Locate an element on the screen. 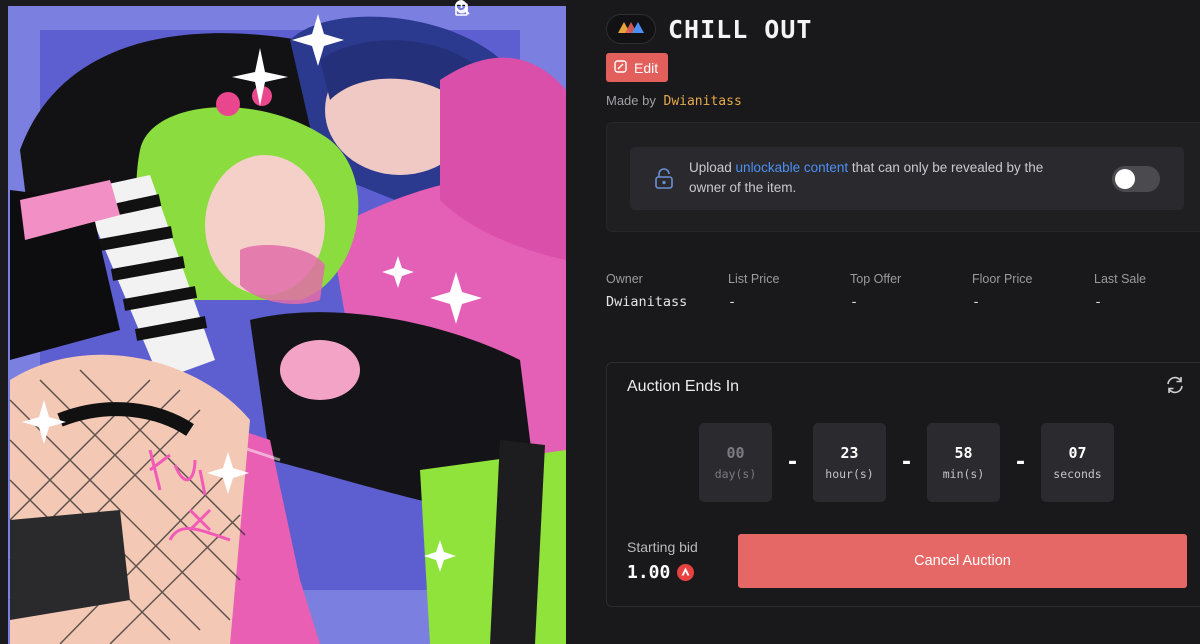  countdown-unit: hour(s) is located at coordinates (849, 474).